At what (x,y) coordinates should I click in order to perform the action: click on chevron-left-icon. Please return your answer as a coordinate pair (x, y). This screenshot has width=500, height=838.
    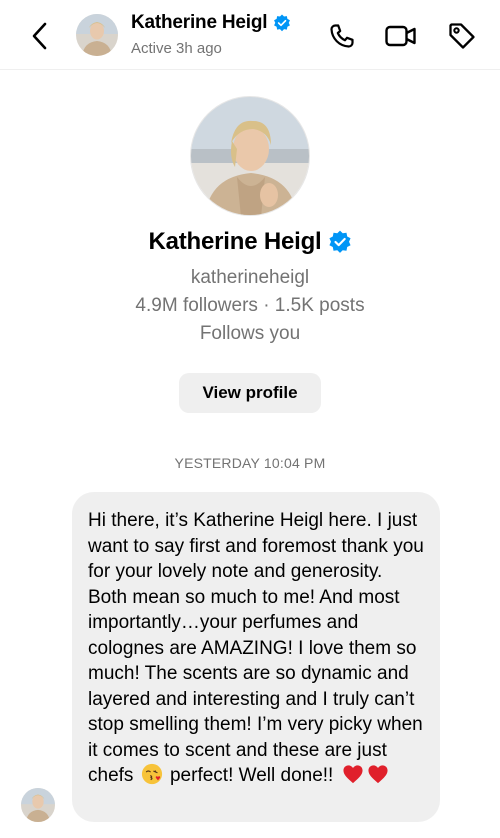
    Looking at the image, I should click on (39, 36).